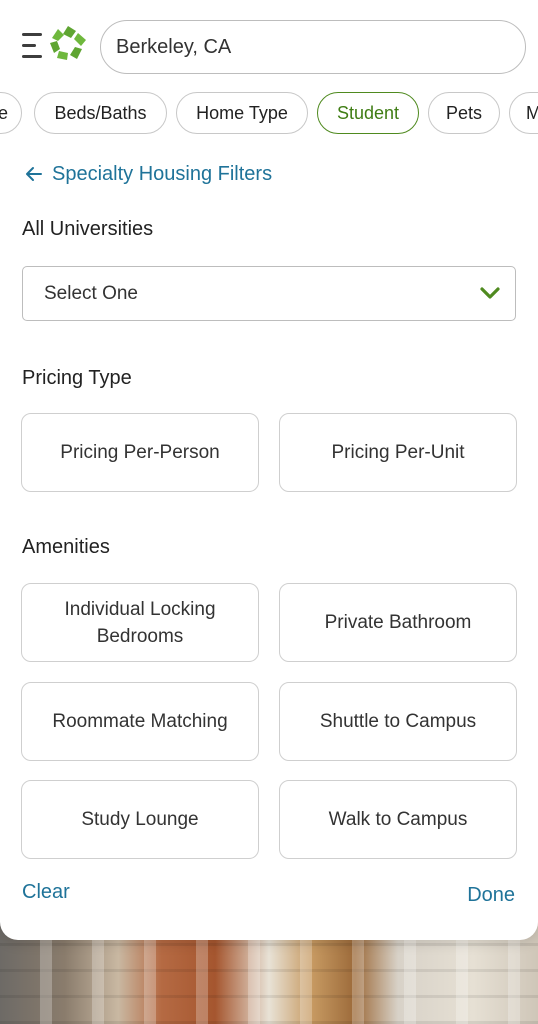 Image resolution: width=538 pixels, height=1024 pixels. What do you see at coordinates (269, 293) in the screenshot?
I see `university-select: Select One` at bounding box center [269, 293].